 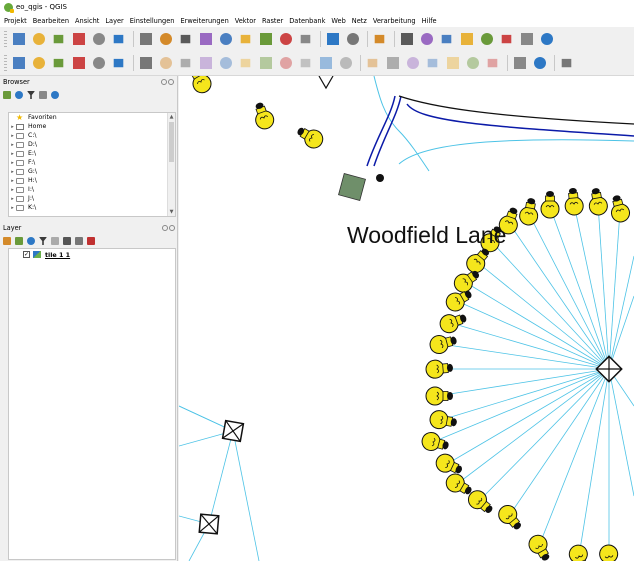 What do you see at coordinates (265, 38) in the screenshot?
I see `zoom-selection-icon` at bounding box center [265, 38].